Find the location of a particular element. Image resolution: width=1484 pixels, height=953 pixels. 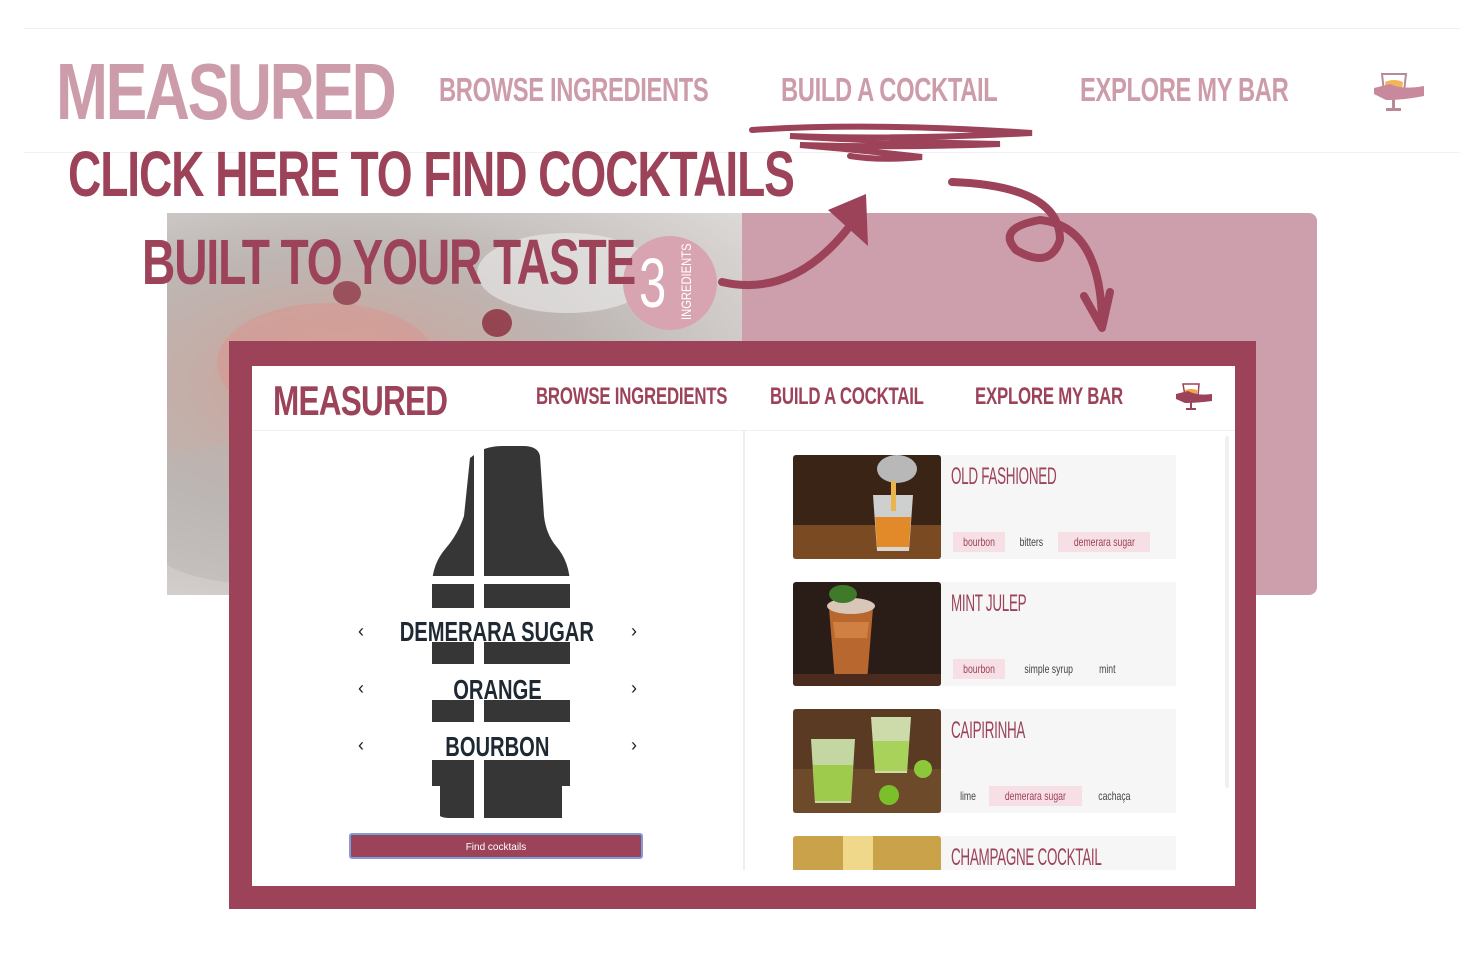

ingredient-tags: bourbon simple syrup mint is located at coordinates (1038, 669).